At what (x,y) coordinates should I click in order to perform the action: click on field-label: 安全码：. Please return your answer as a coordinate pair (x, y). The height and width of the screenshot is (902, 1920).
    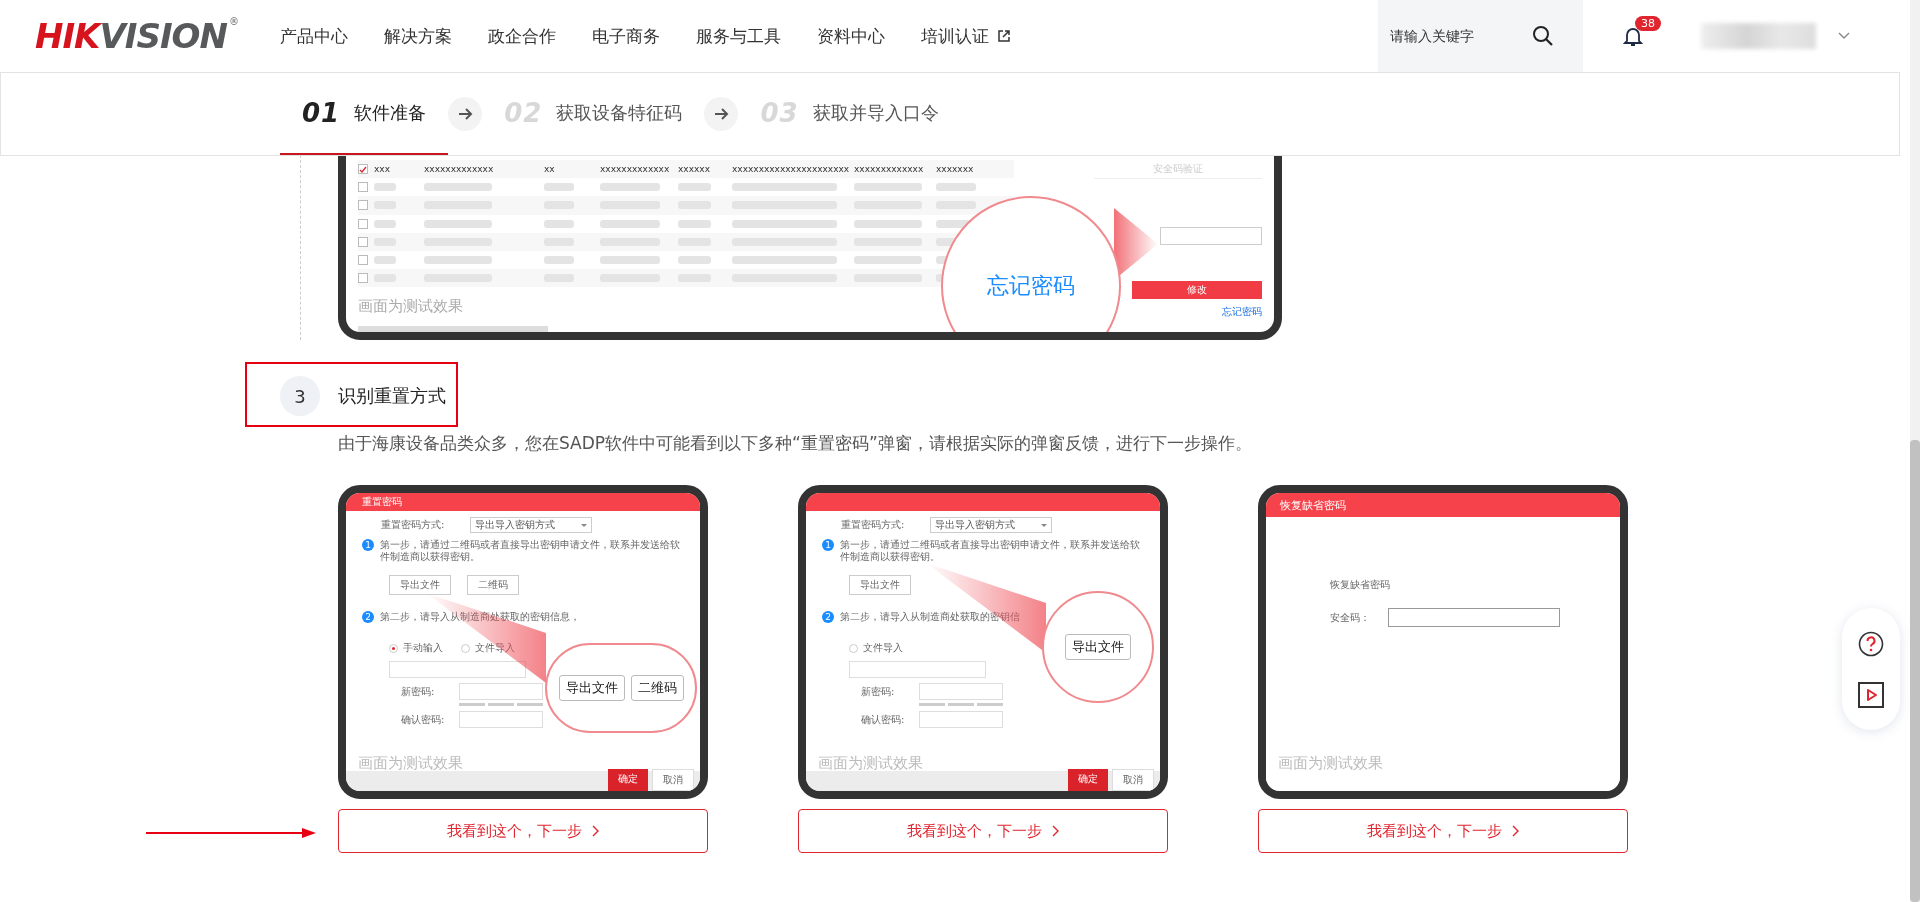
    Looking at the image, I should click on (1350, 617).